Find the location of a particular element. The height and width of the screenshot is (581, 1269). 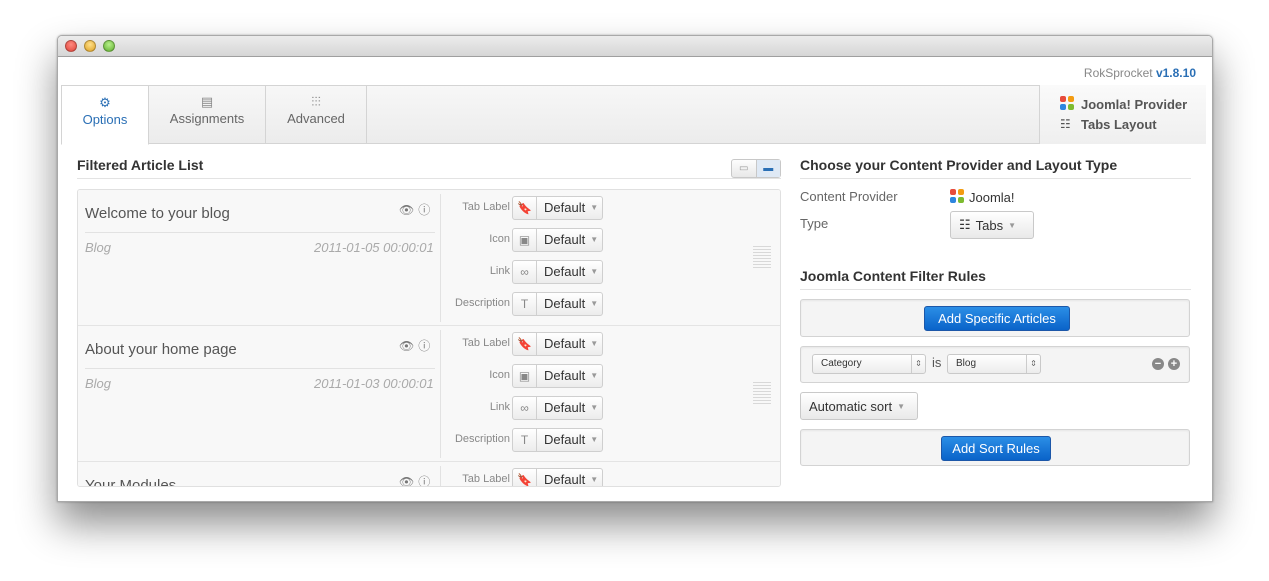

version-label: RokSprocket v1.8.10 is located at coordinates (1140, 73).